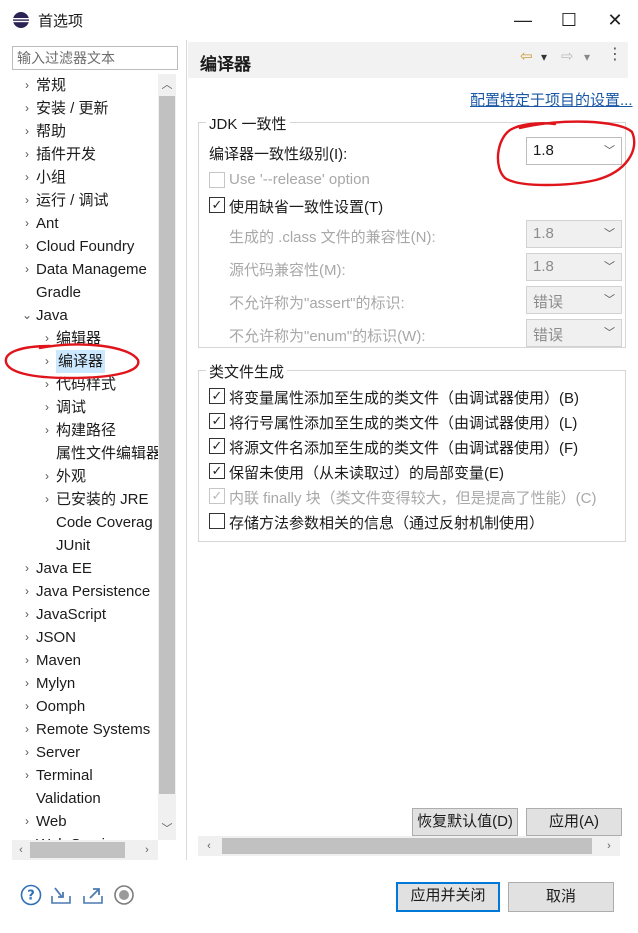 The image size is (638, 933). Describe the element at coordinates (574, 300) in the screenshot. I see `assert-identifier-select: 错误 ﹀` at that location.